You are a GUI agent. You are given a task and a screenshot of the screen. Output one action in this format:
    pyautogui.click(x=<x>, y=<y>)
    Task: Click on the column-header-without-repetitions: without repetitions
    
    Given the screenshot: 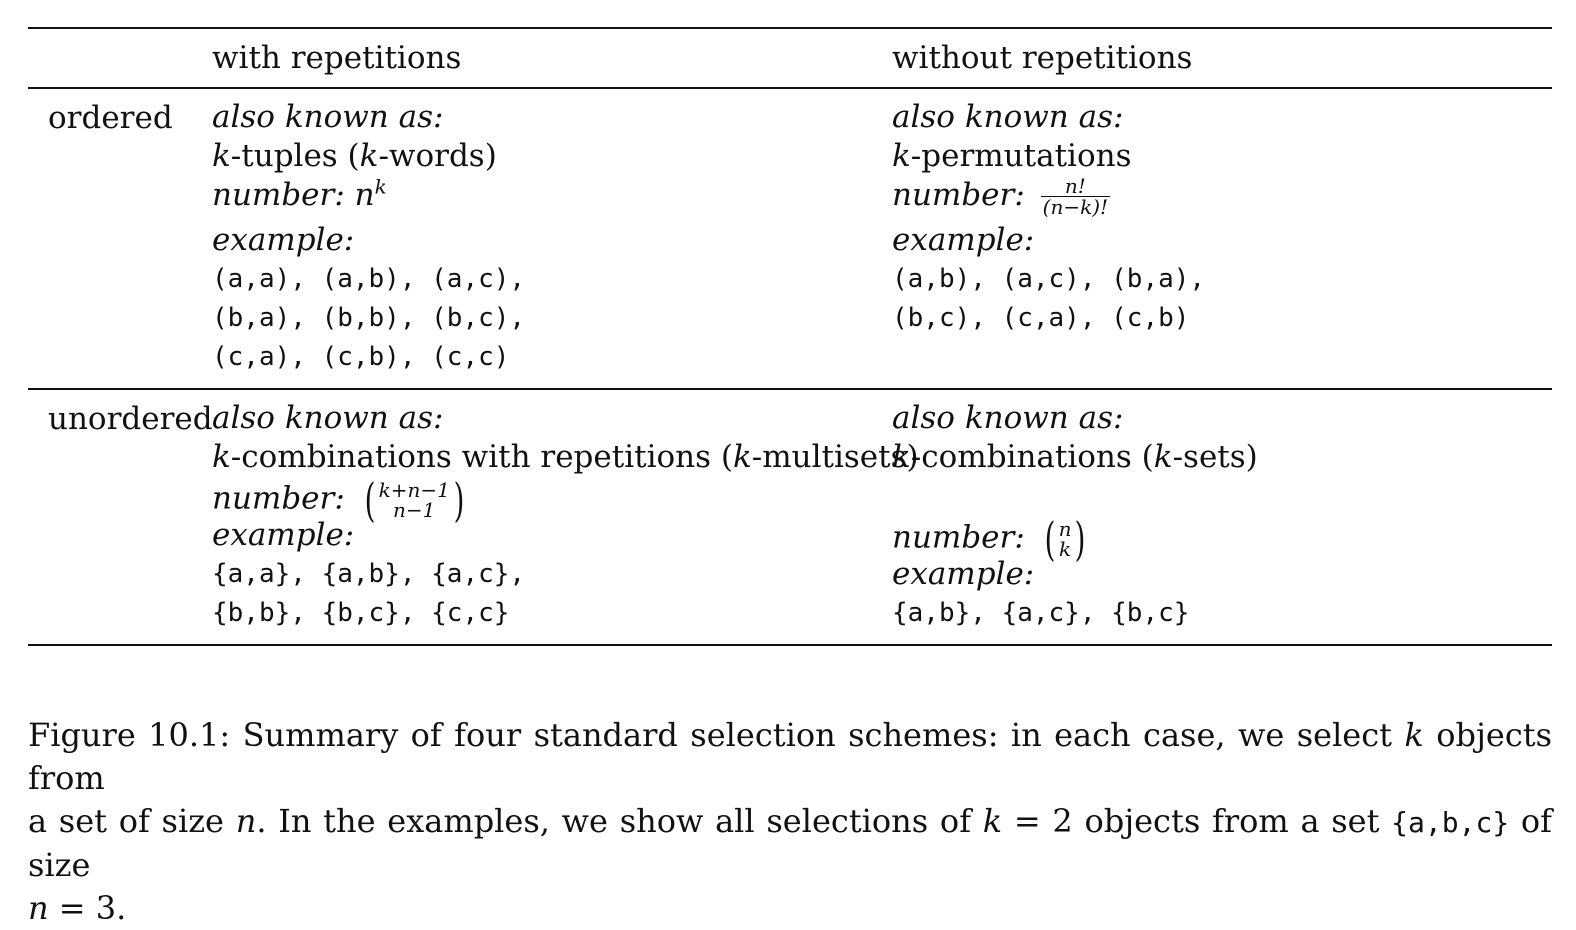 What is the action you would take?
    pyautogui.click(x=1042, y=58)
    